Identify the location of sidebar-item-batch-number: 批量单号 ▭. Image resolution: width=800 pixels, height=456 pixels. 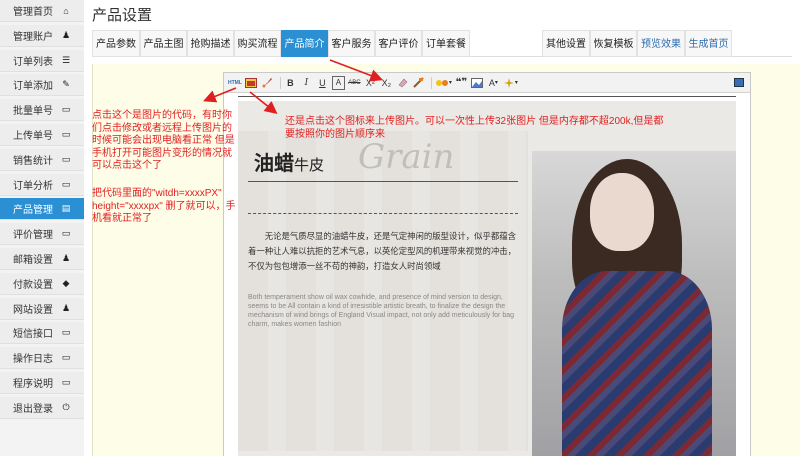
(42, 110).